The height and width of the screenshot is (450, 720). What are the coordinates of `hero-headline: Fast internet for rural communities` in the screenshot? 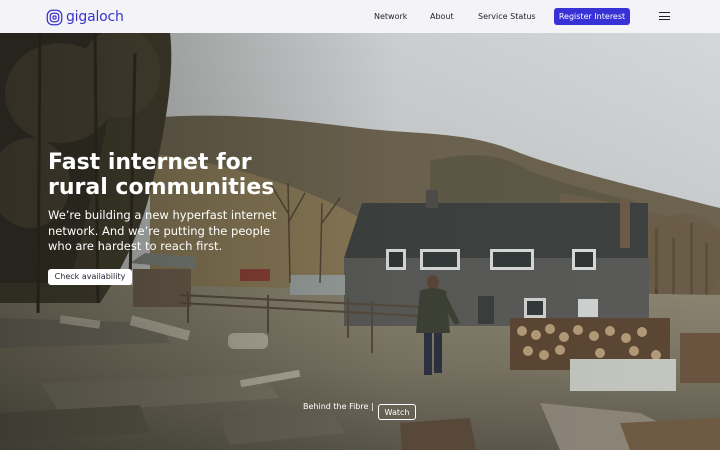 It's located at (198, 175).